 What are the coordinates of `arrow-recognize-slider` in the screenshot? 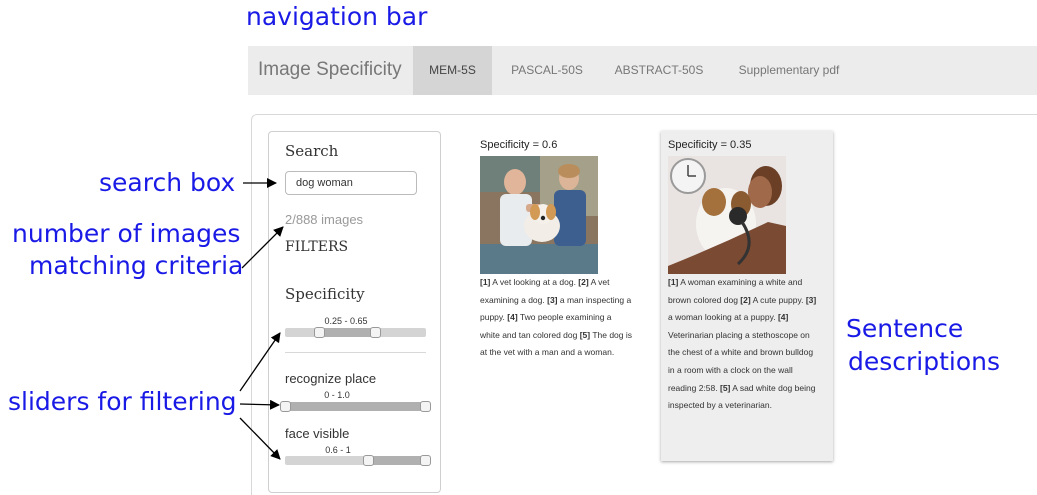 It's located at (259, 404).